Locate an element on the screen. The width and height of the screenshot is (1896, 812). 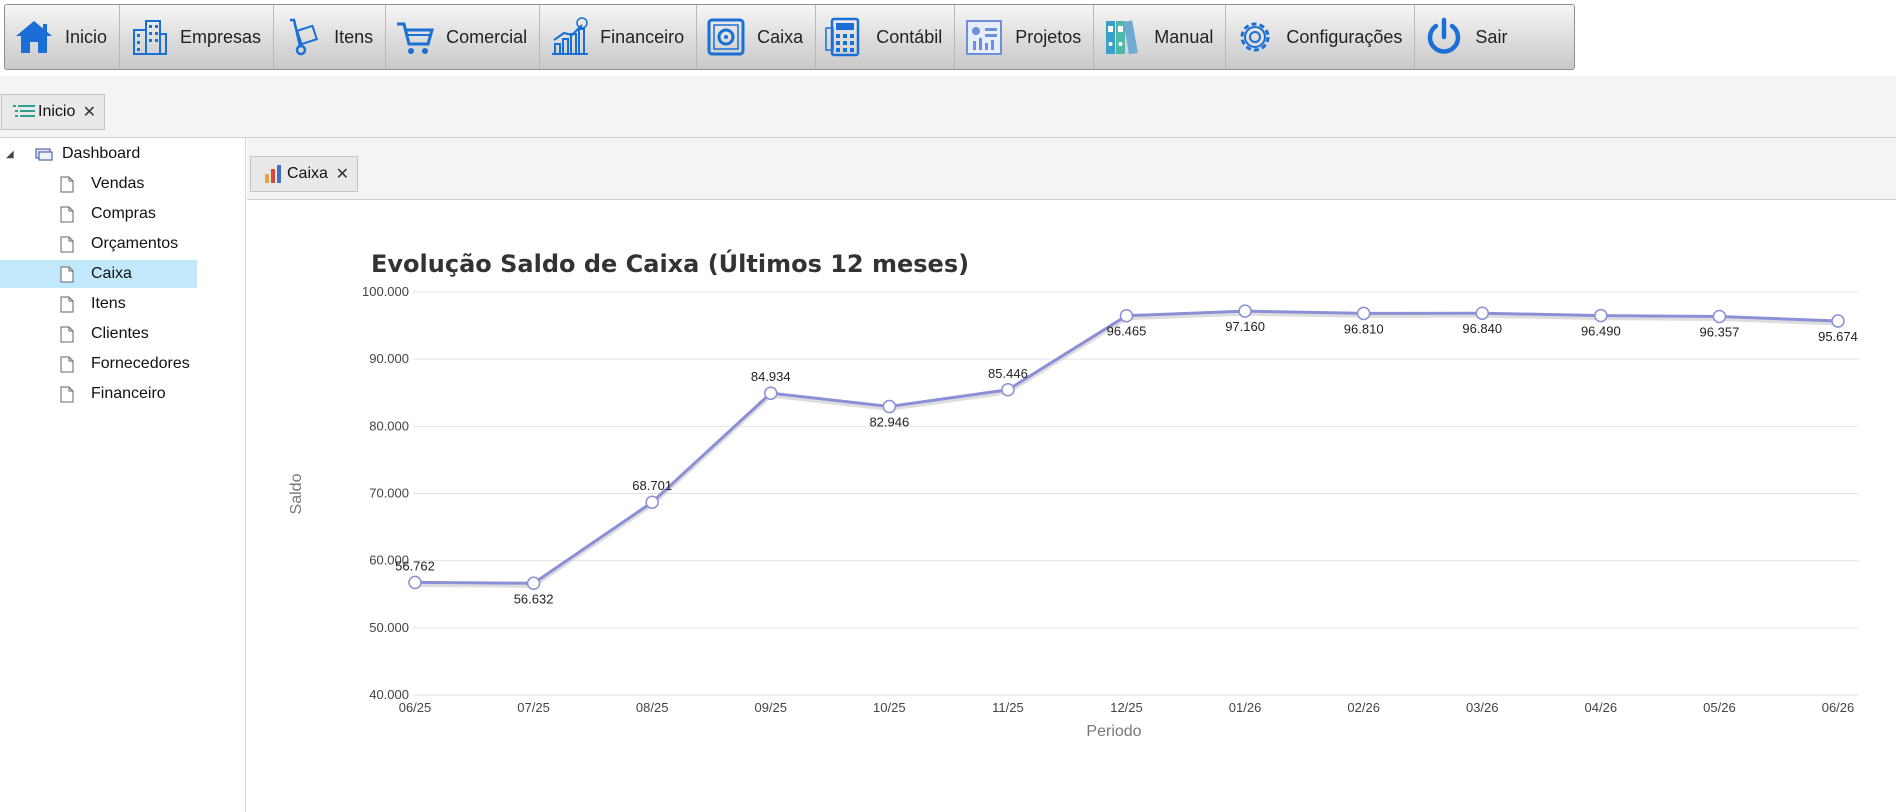
data-label: 56.762 is located at coordinates (415, 565).